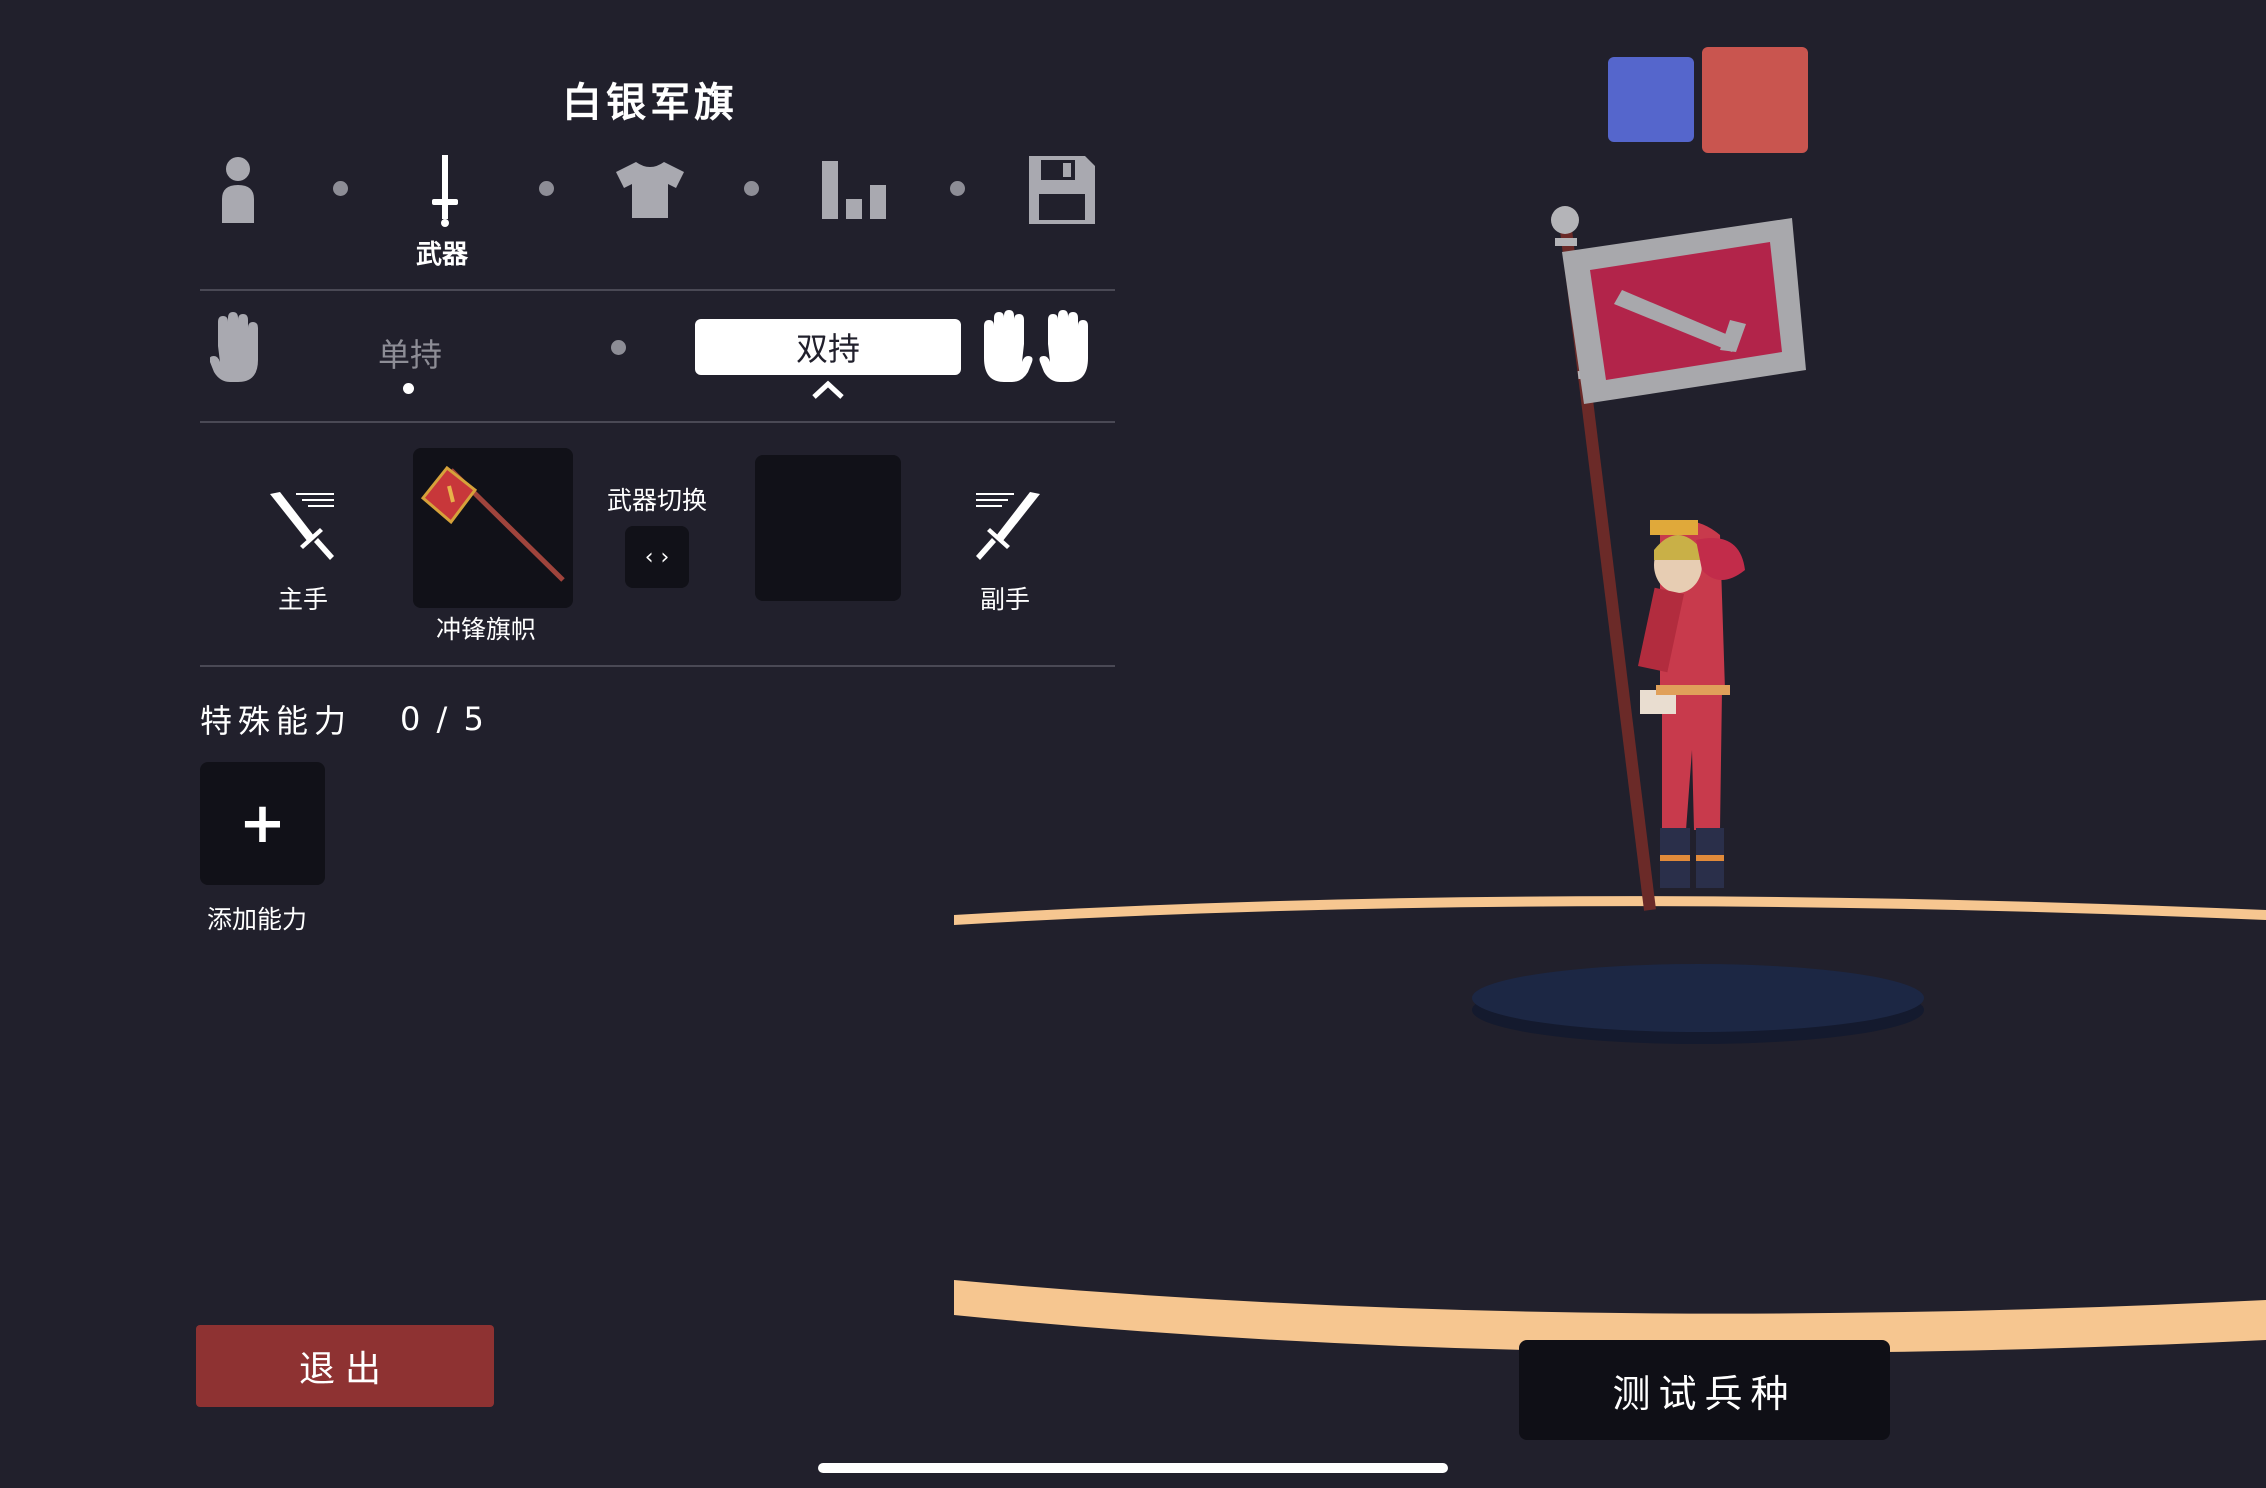  What do you see at coordinates (442, 252) in the screenshot?
I see `tab-weapon-label: 武器` at bounding box center [442, 252].